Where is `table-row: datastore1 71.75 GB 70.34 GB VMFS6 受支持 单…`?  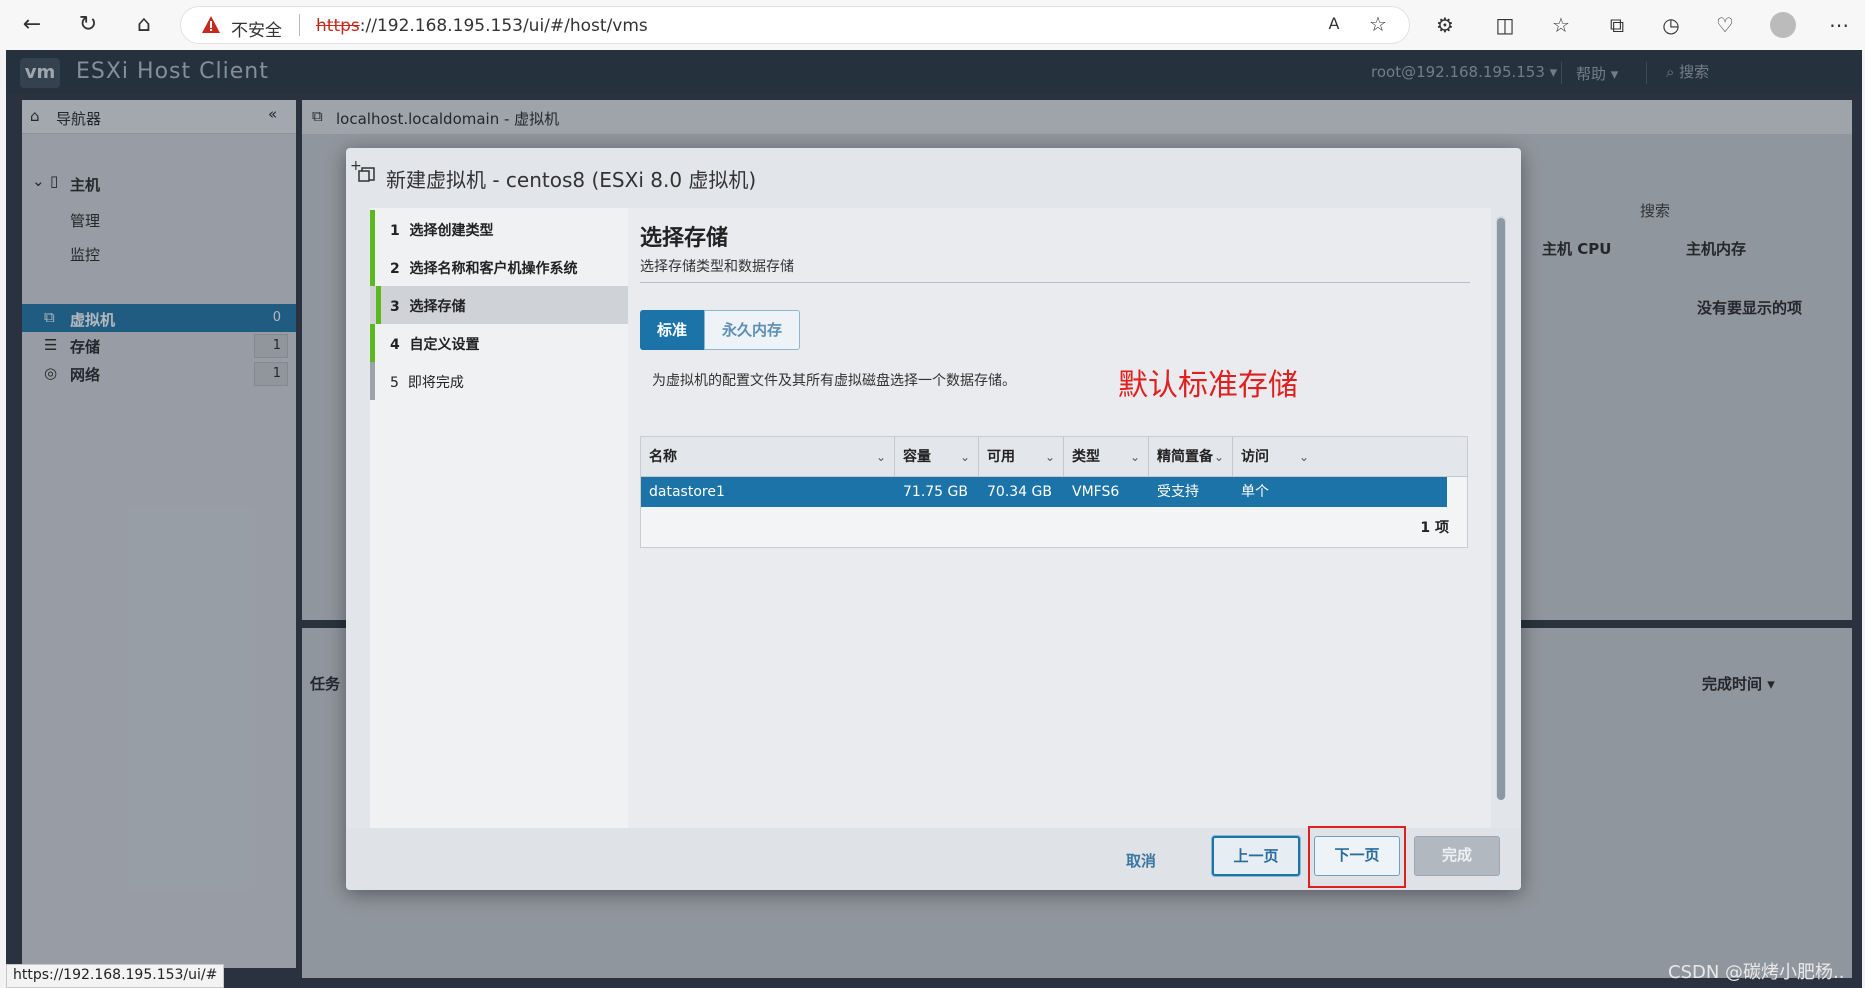 table-row: datastore1 71.75 GB 70.34 GB VMFS6 受支持 单… is located at coordinates (1044, 492).